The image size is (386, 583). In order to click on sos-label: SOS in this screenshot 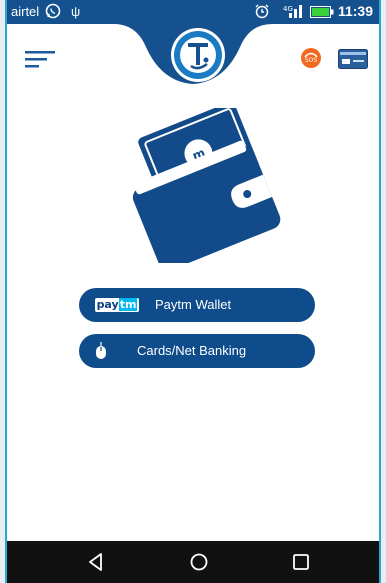, I will do `click(311, 60)`.